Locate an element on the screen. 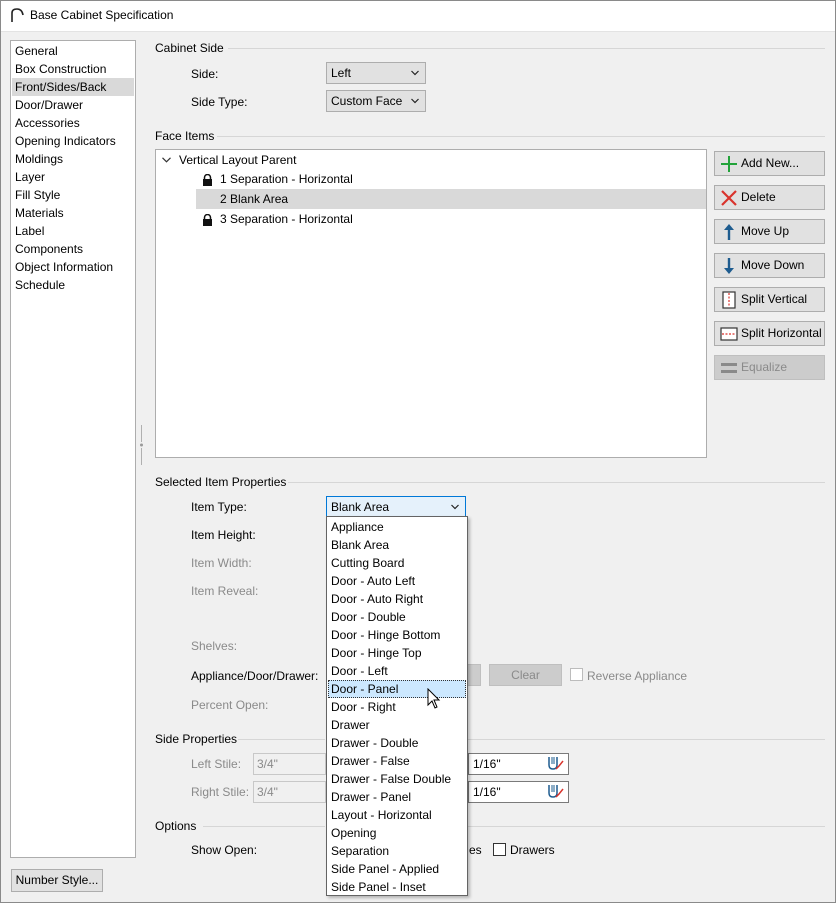 This screenshot has height=903, width=836. side-type-label: Side Type: is located at coordinates (219, 102).